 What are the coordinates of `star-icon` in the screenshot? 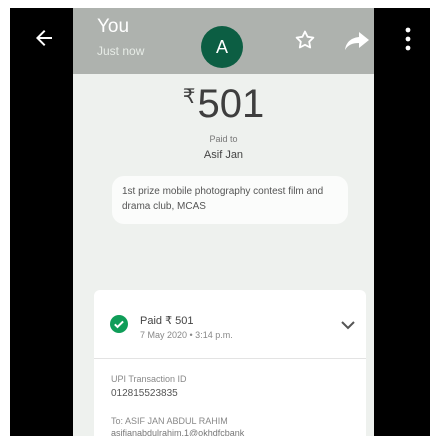 It's located at (305, 40).